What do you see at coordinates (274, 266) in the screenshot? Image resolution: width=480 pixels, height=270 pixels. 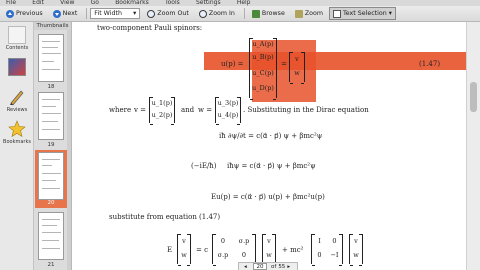 I see `page-of-label: of` at bounding box center [274, 266].